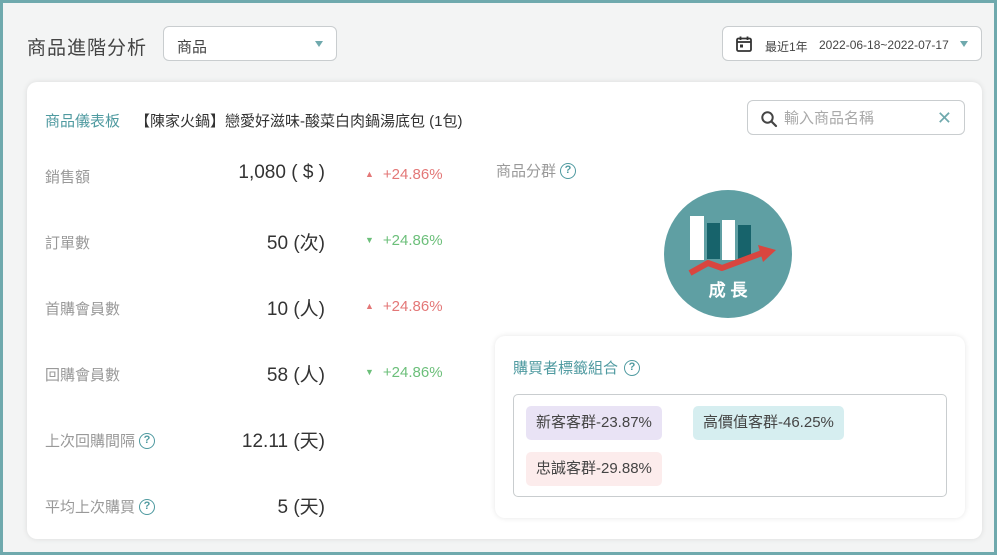 This screenshot has width=997, height=555. Describe the element at coordinates (859, 118) in the screenshot. I see `search-input` at that location.